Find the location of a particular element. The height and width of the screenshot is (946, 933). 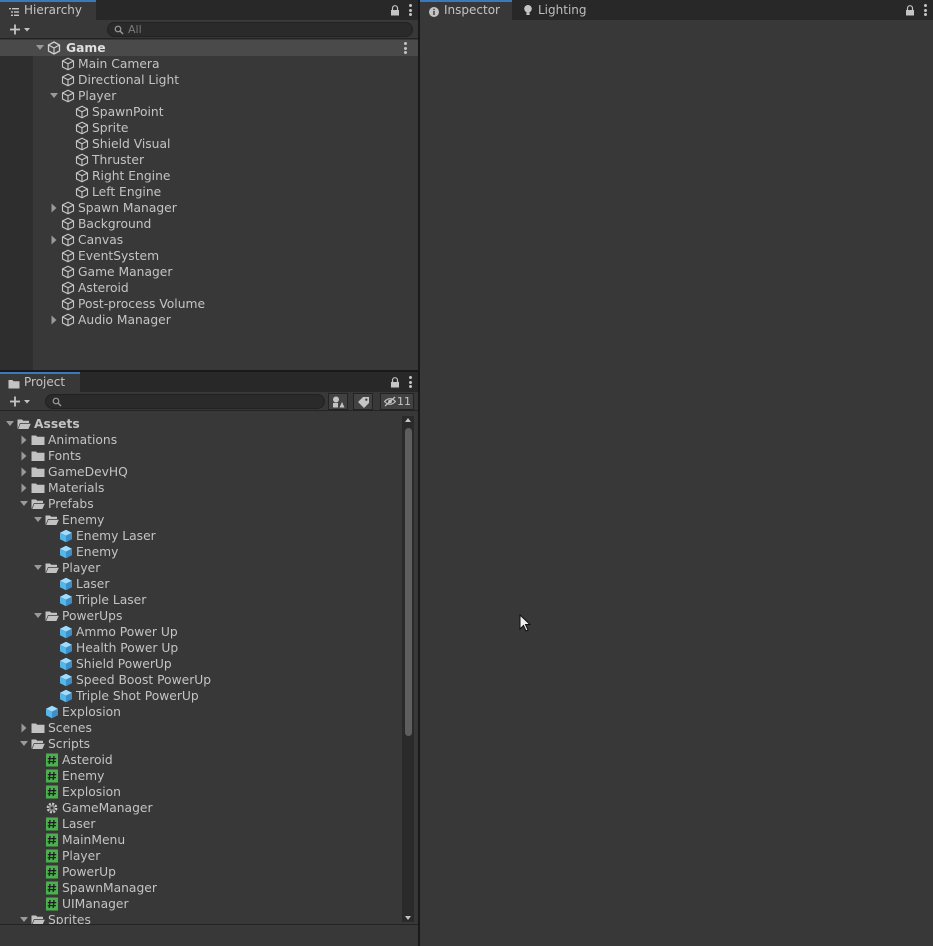

project-item: SpawnManager is located at coordinates (209, 888).